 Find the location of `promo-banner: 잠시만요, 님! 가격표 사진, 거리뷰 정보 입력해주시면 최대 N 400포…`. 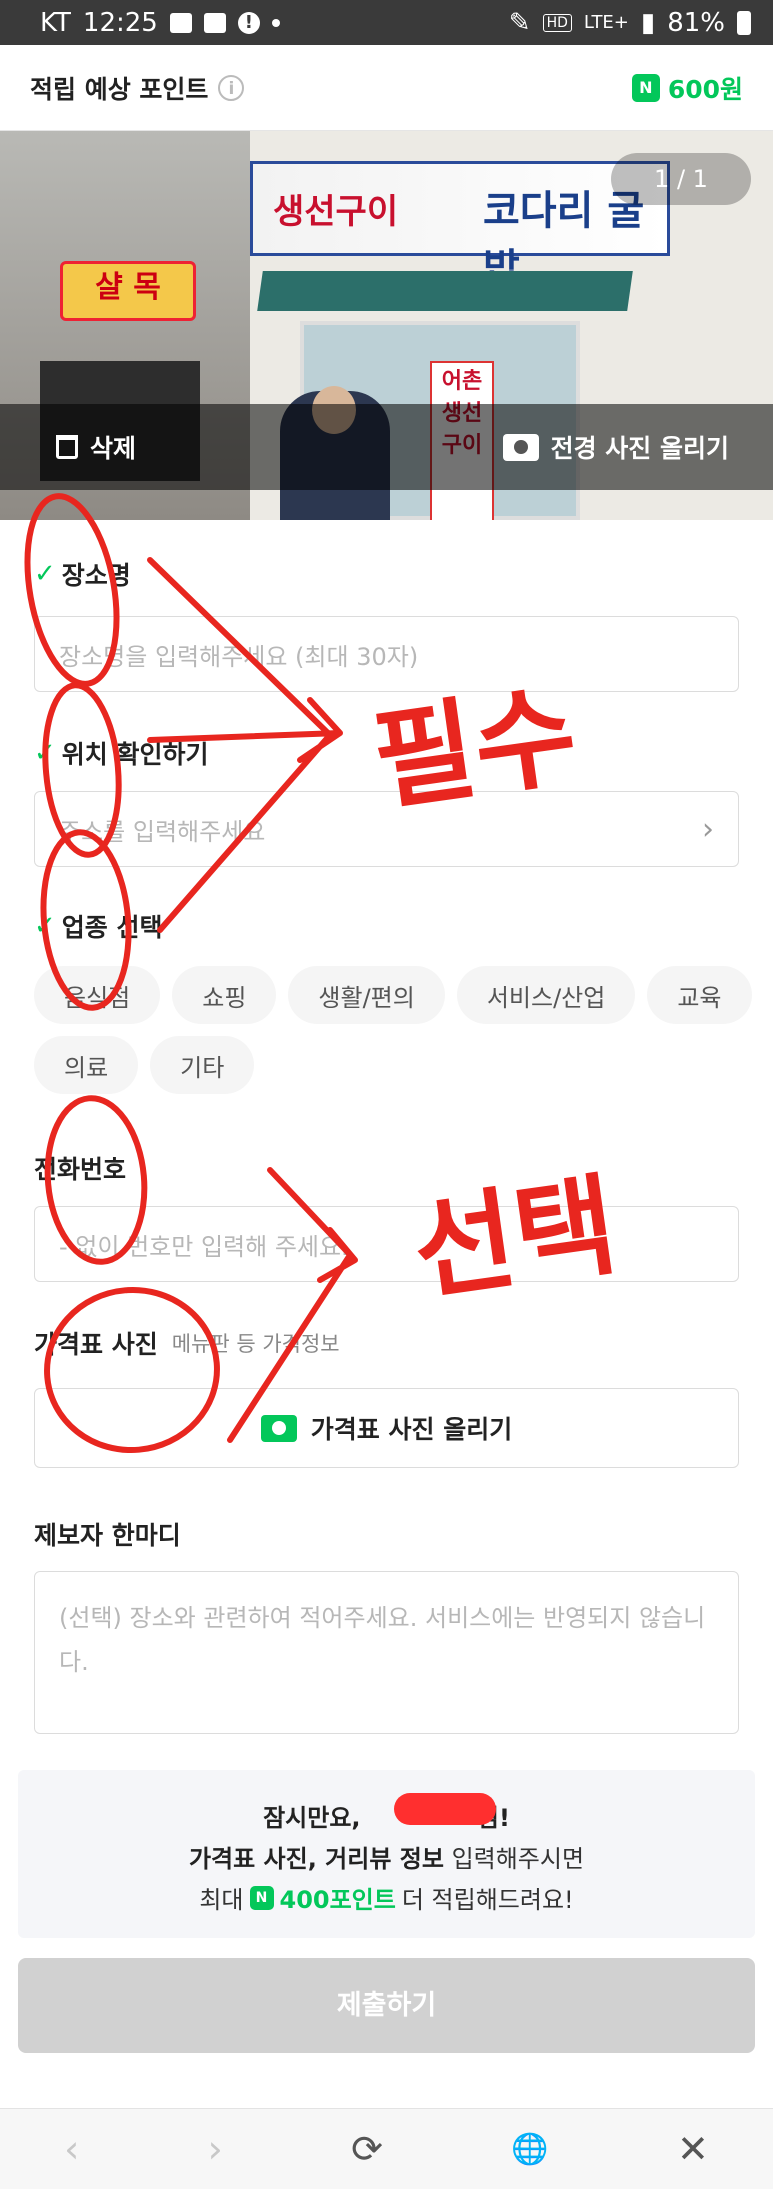

promo-banner: 잠시만요, 님! 가격표 사진, 거리뷰 정보 입력해주시면 최대 N 400포… is located at coordinates (386, 1854).